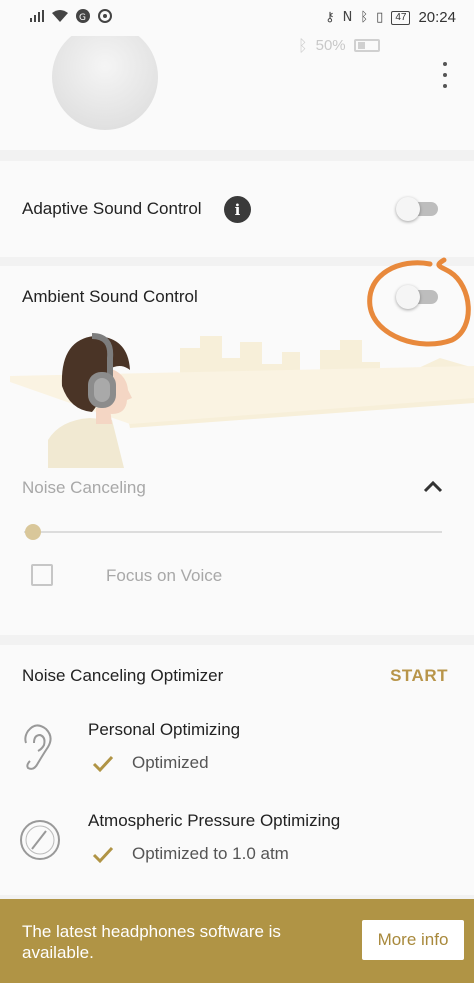 The image size is (474, 983). What do you see at coordinates (330, 17) in the screenshot?
I see `key-icon: ⚷` at bounding box center [330, 17].